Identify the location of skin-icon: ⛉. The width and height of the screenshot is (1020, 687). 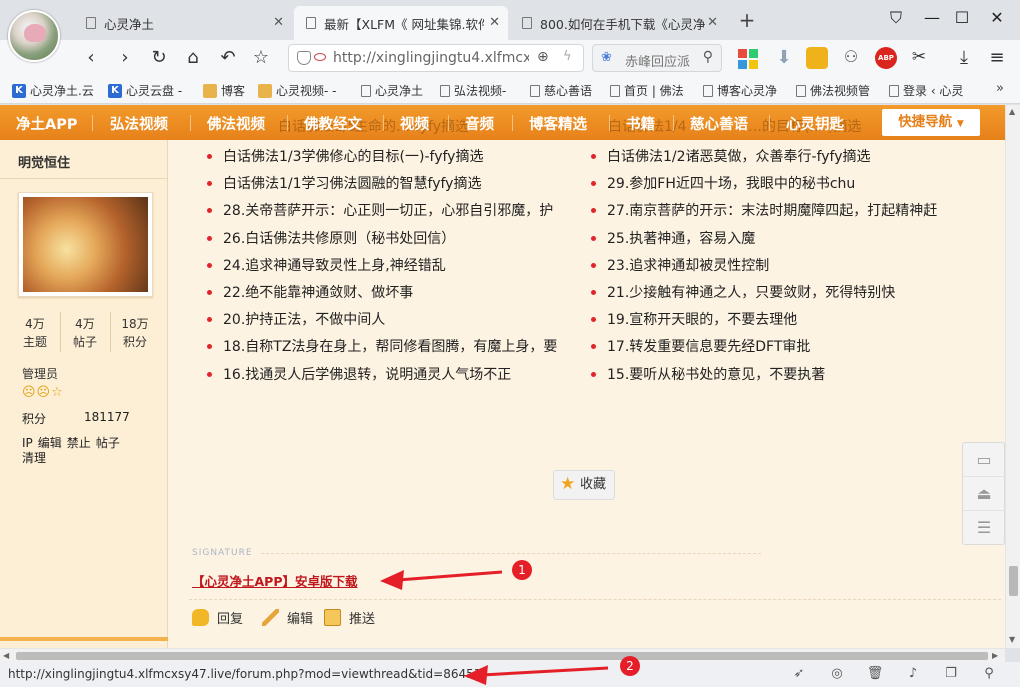
(896, 18).